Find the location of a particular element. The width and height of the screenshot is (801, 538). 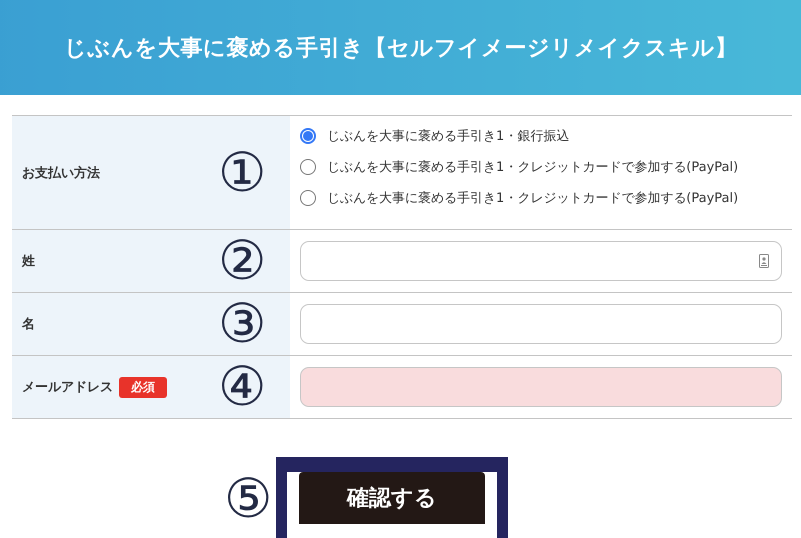

step-number: ① is located at coordinates (242, 173).